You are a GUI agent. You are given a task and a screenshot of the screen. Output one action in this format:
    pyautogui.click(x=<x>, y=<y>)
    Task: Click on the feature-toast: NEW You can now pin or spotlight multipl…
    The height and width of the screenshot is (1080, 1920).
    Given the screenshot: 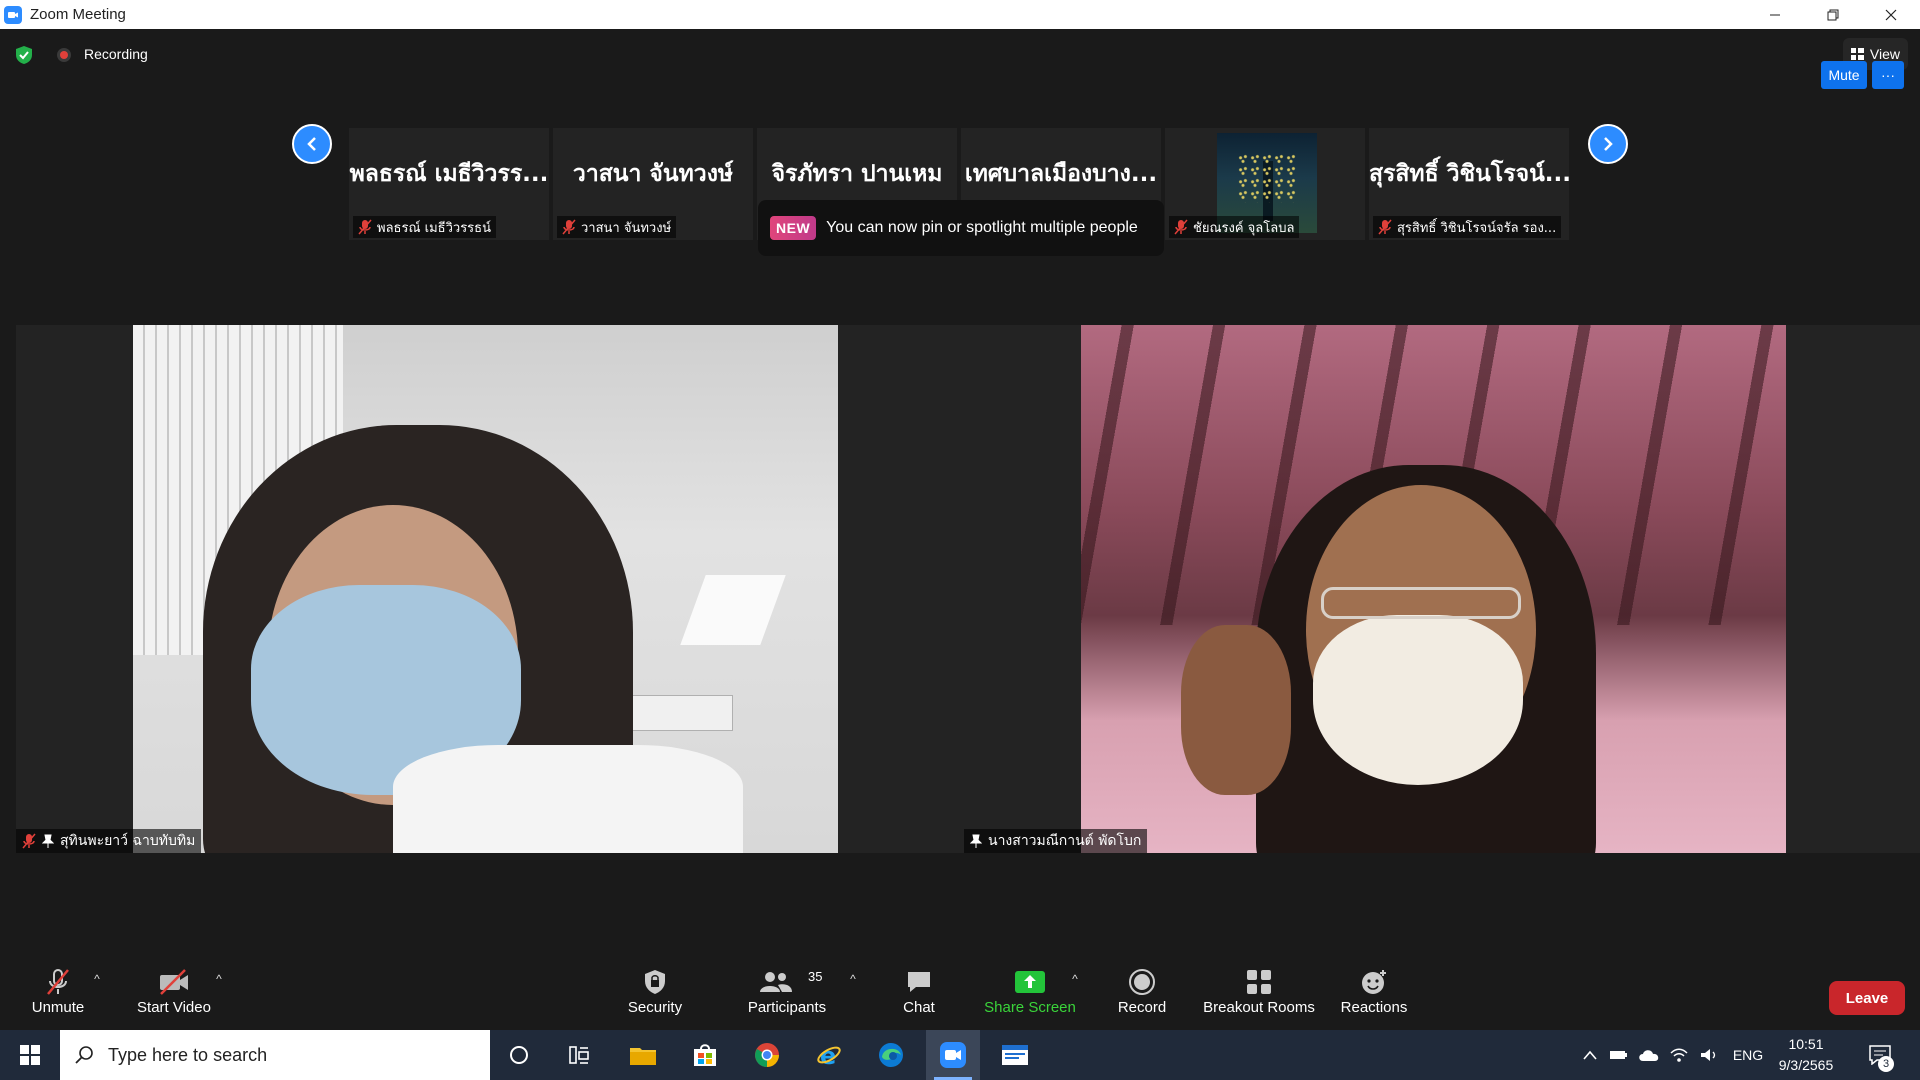 What is the action you would take?
    pyautogui.click(x=961, y=228)
    